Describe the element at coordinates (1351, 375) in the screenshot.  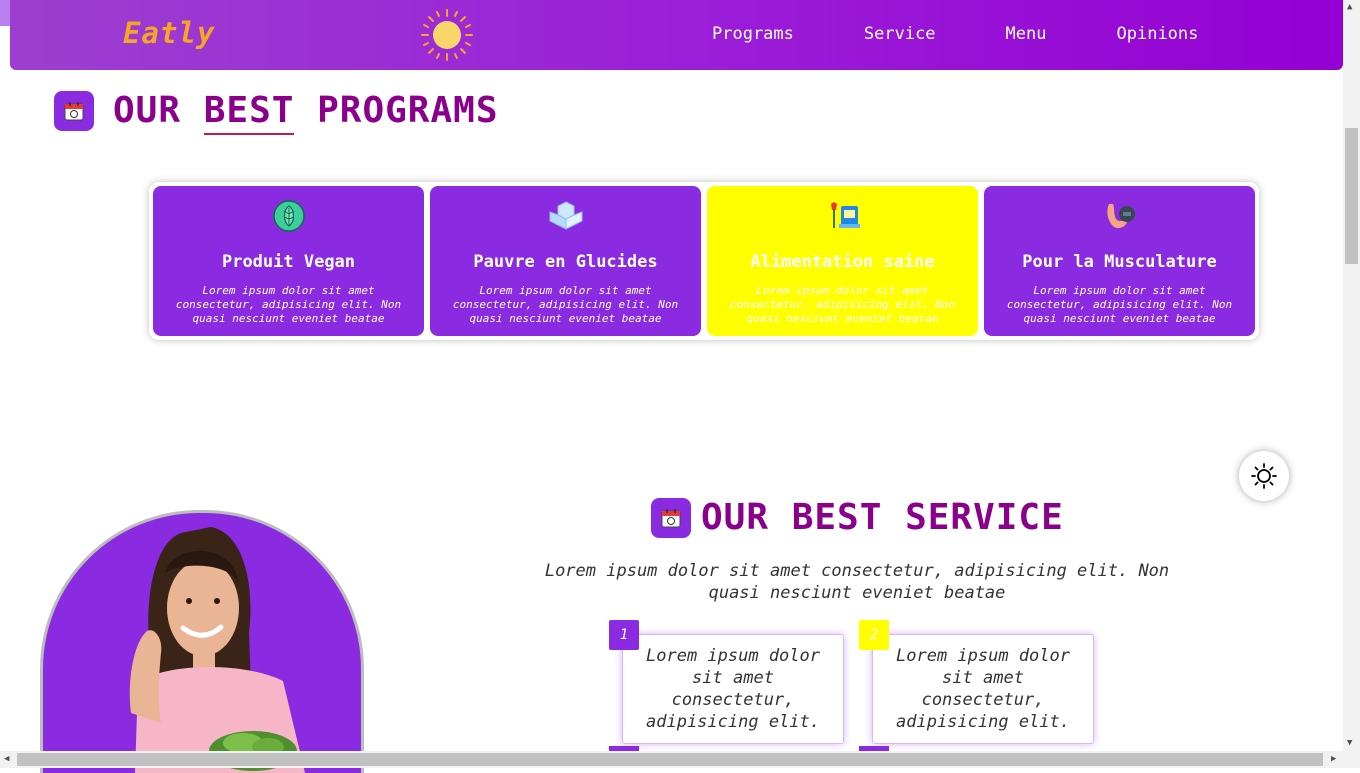
I see `vertical-scrollbar: ▲ ▼` at that location.